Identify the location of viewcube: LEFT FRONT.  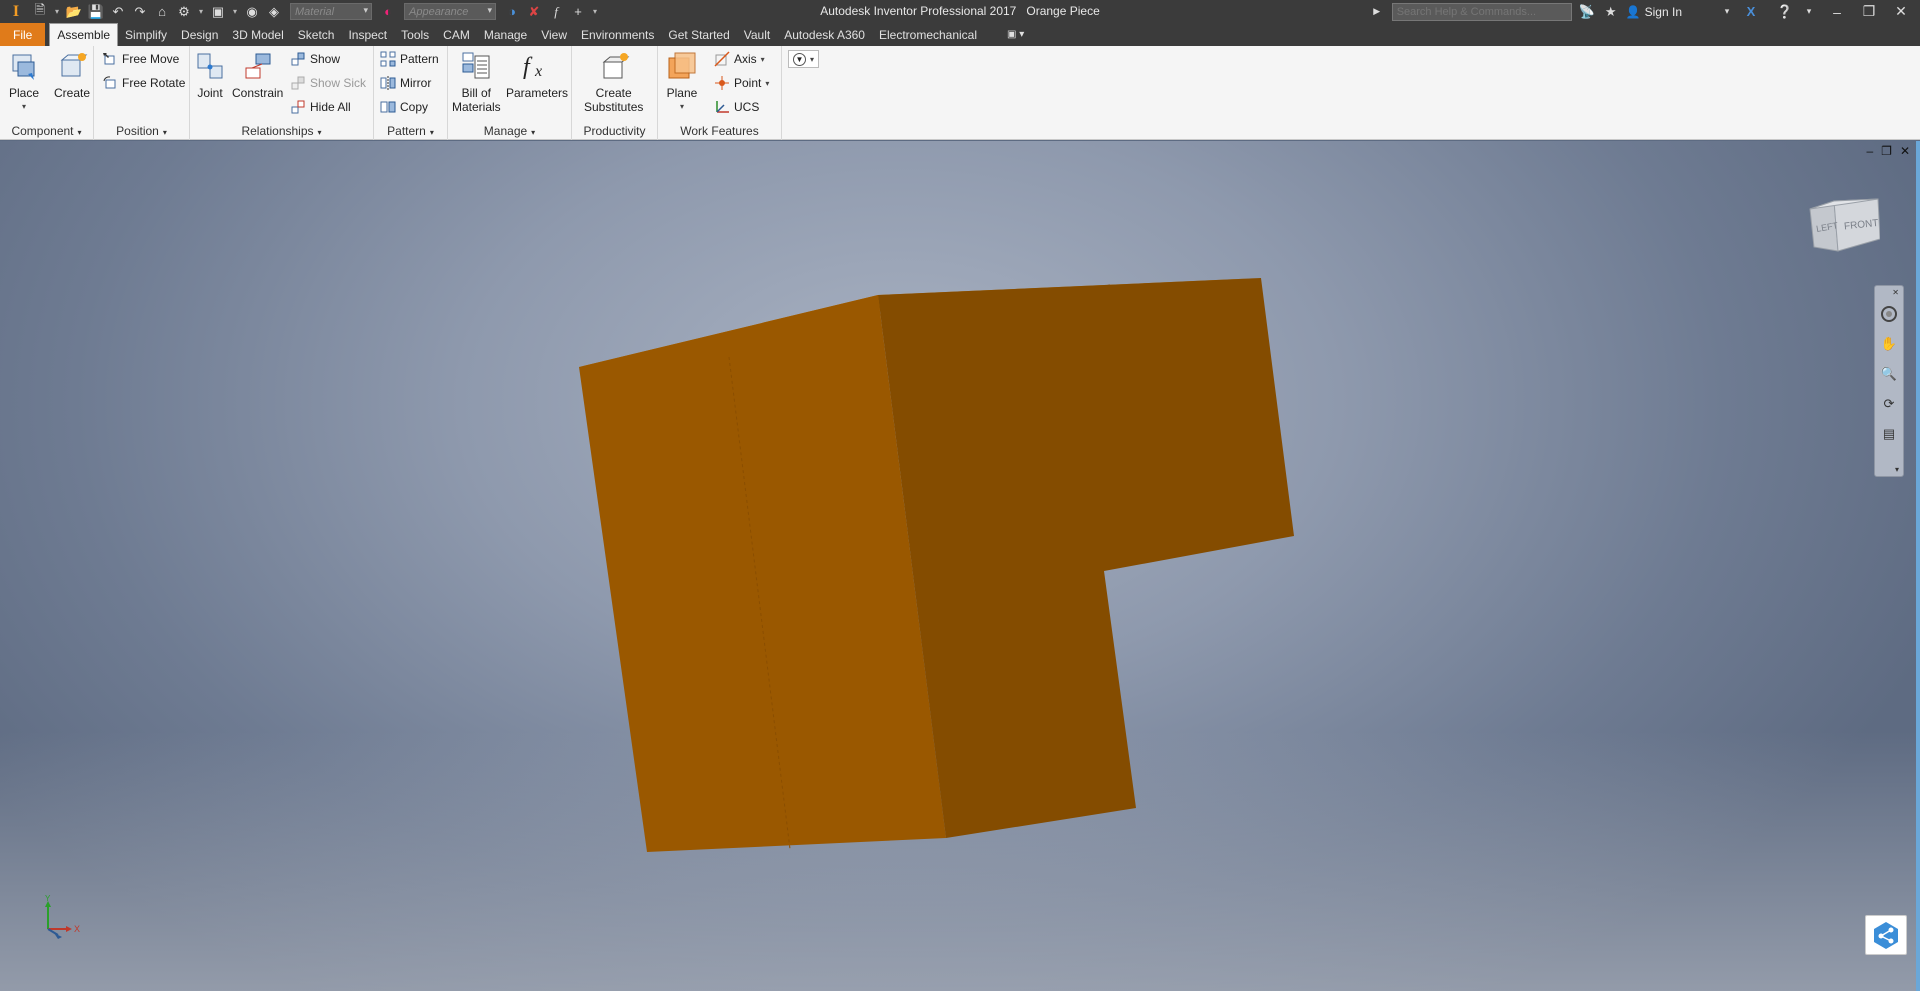
(1844, 226).